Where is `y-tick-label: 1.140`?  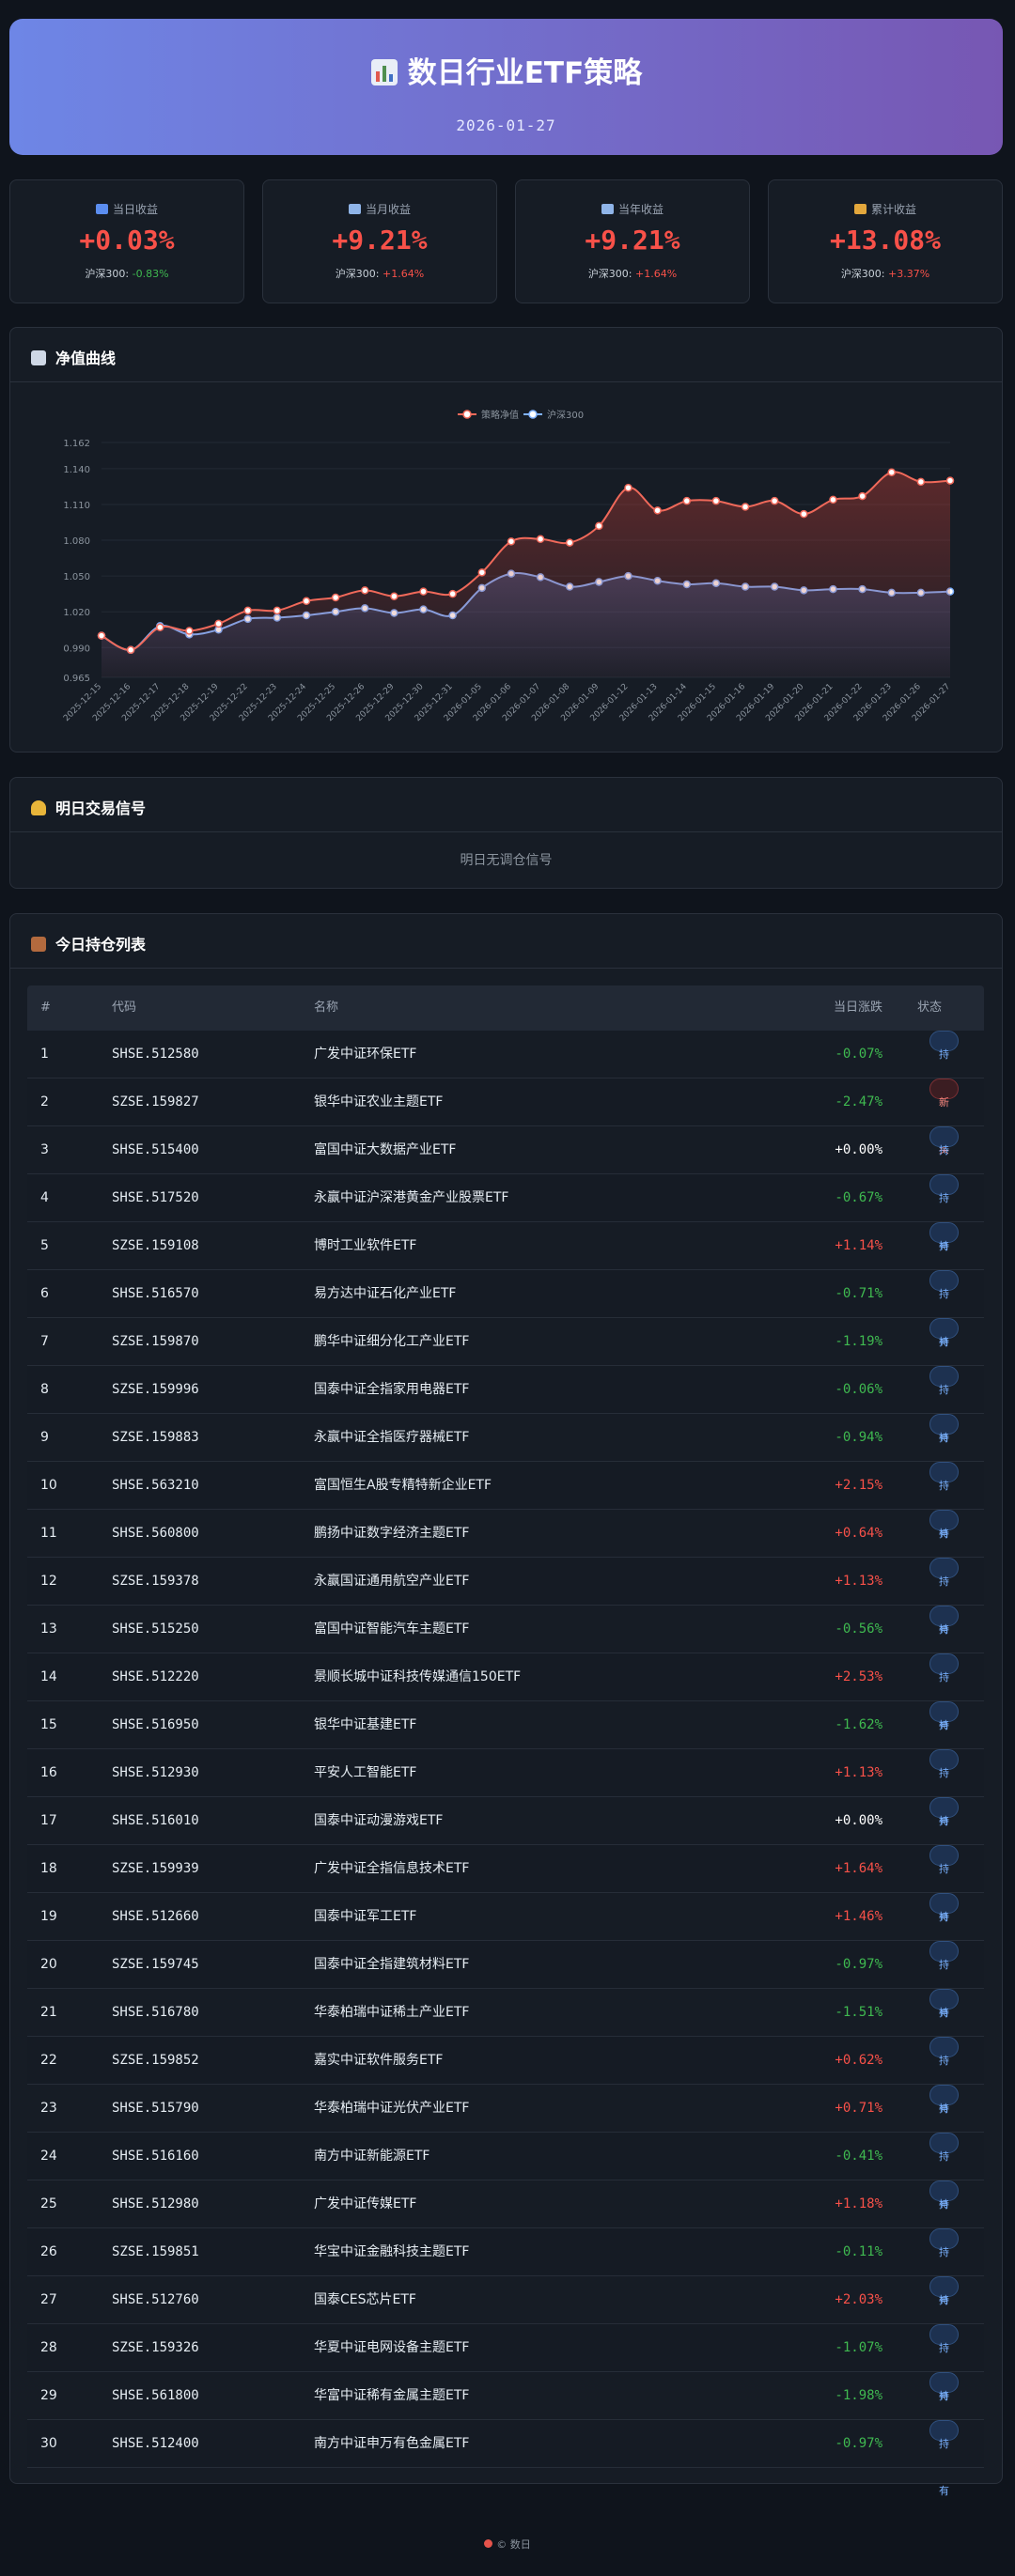 y-tick-label: 1.140 is located at coordinates (76, 470).